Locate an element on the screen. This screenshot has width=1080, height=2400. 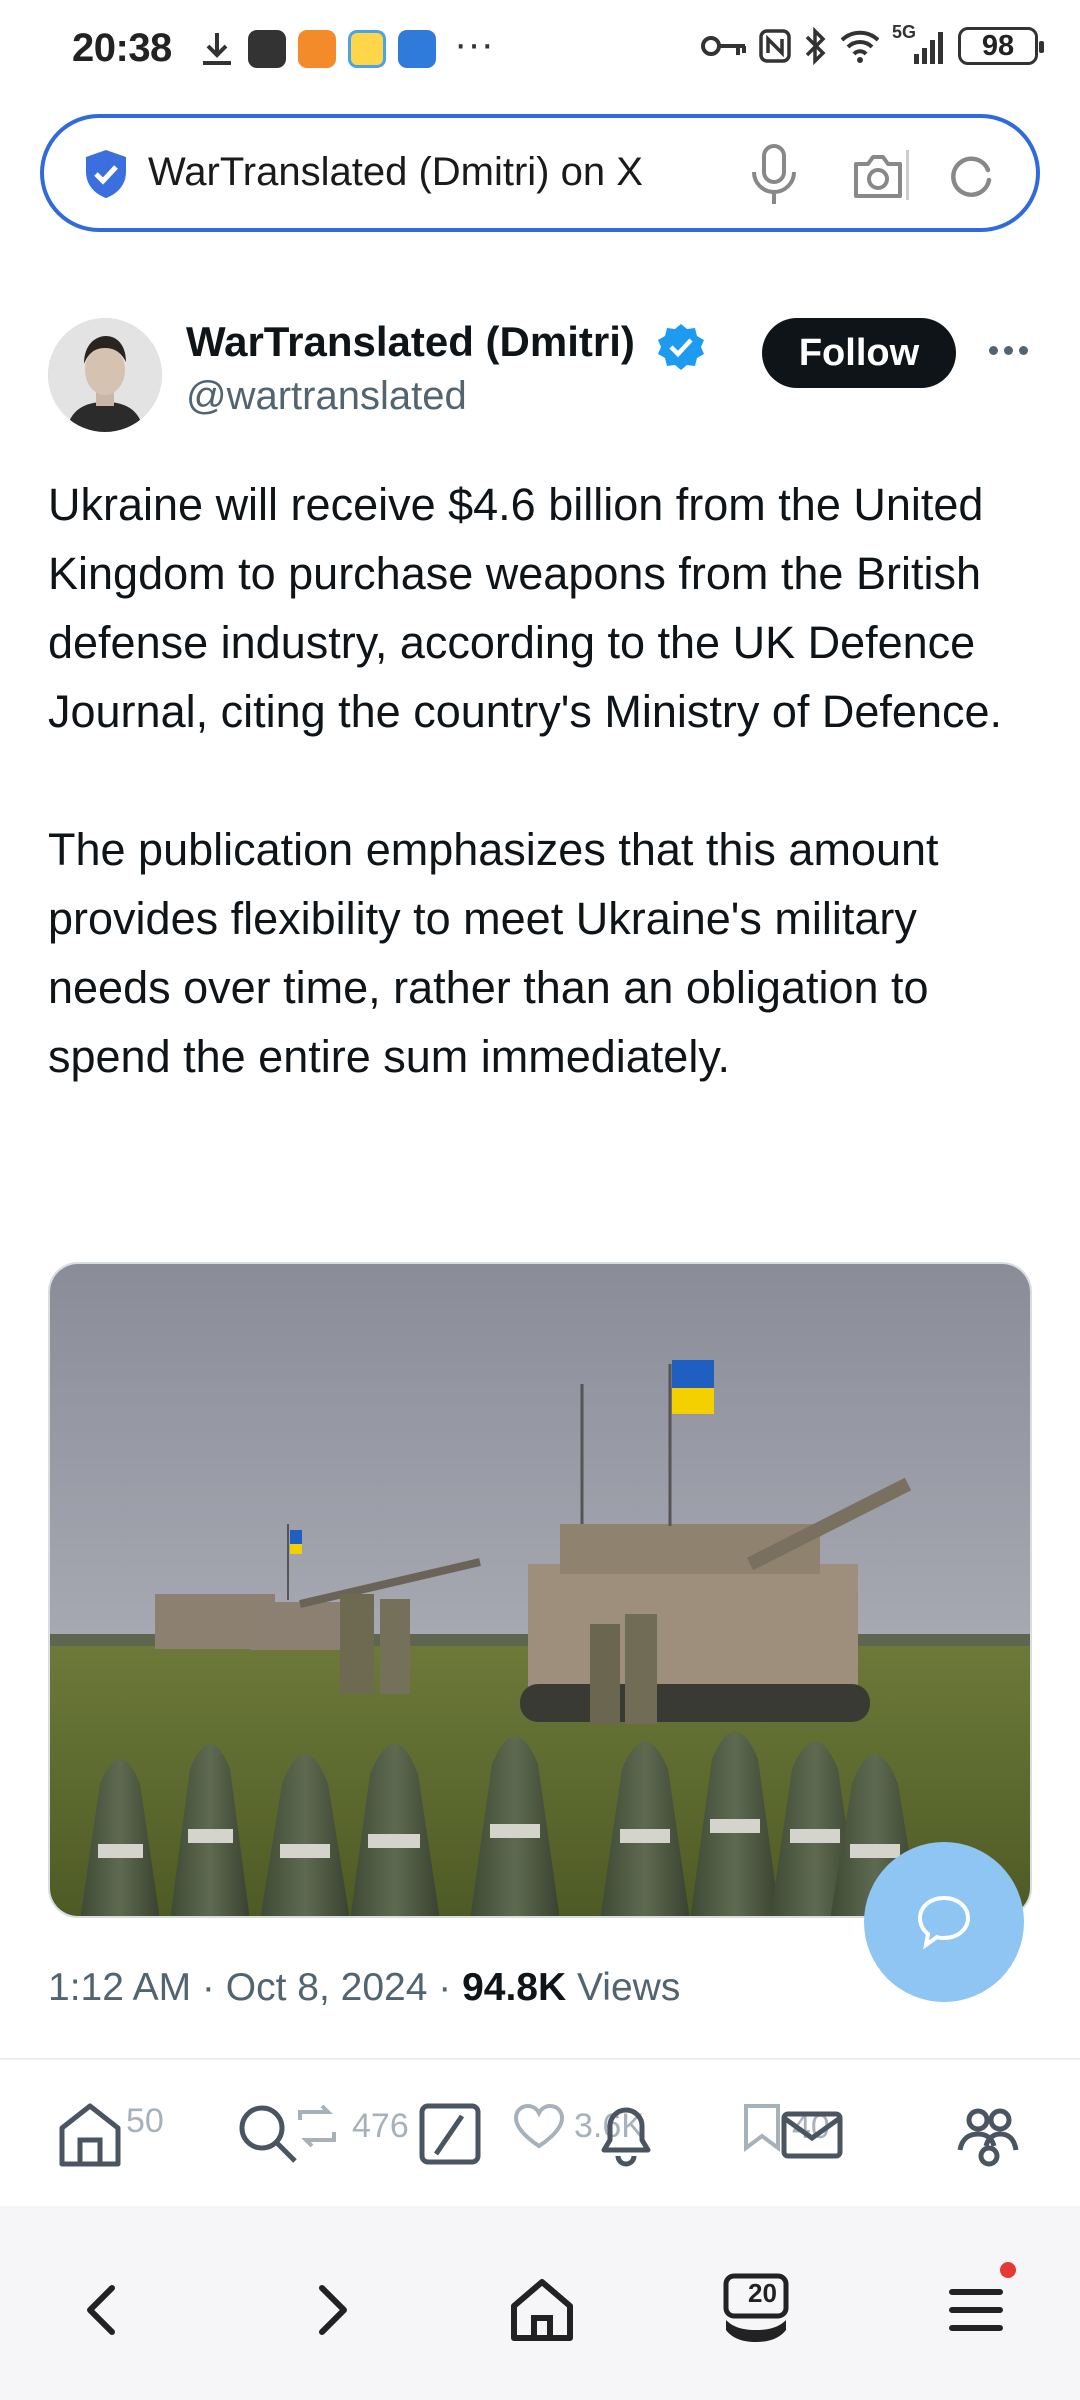
tabs-icon: 20 is located at coordinates (756, 2310).